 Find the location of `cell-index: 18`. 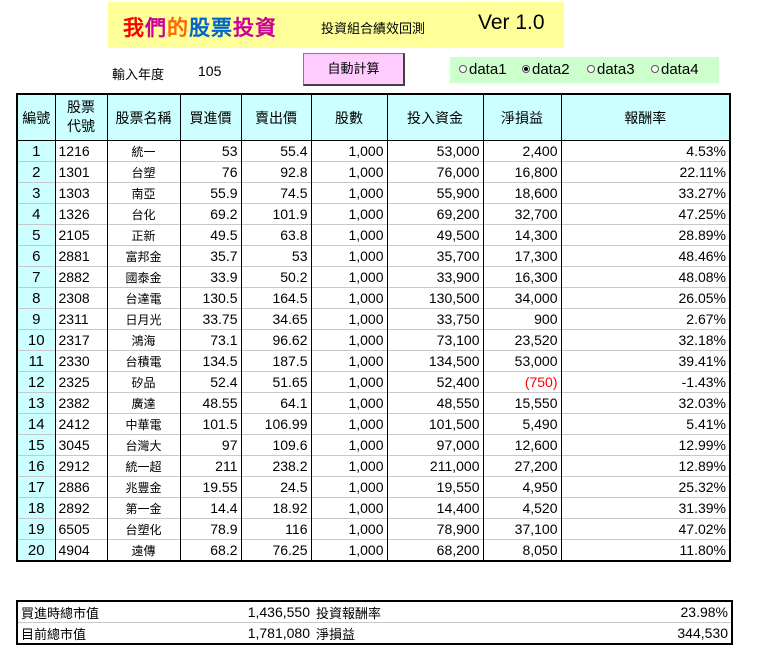

cell-index: 18 is located at coordinates (36, 508).